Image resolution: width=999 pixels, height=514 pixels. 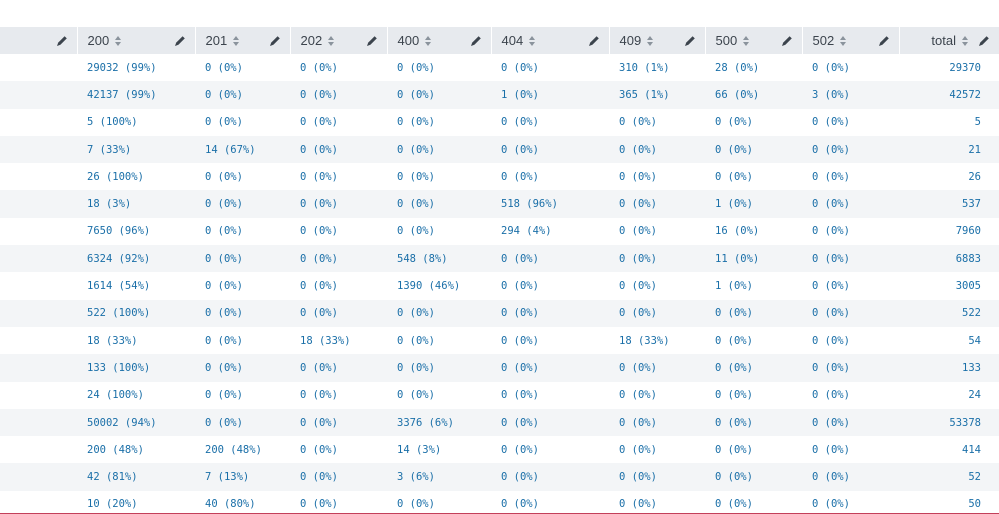 I want to click on table-cell: 6324 (92%), so click(x=136, y=259).